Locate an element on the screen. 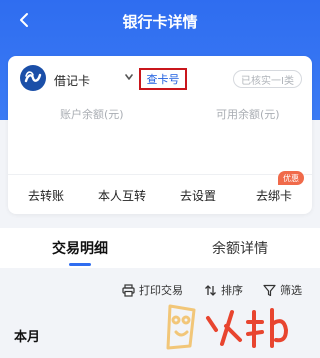 This screenshot has width=320, height=358. filter-icon is located at coordinates (269, 290).